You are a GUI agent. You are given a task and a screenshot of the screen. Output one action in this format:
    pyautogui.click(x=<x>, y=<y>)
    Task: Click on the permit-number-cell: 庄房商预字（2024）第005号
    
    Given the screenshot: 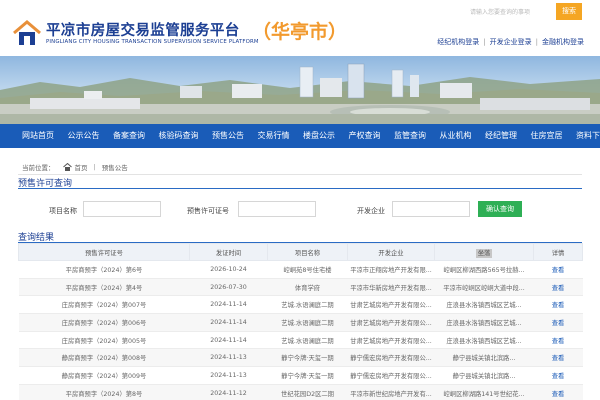 What is the action you would take?
    pyautogui.click(x=104, y=340)
    